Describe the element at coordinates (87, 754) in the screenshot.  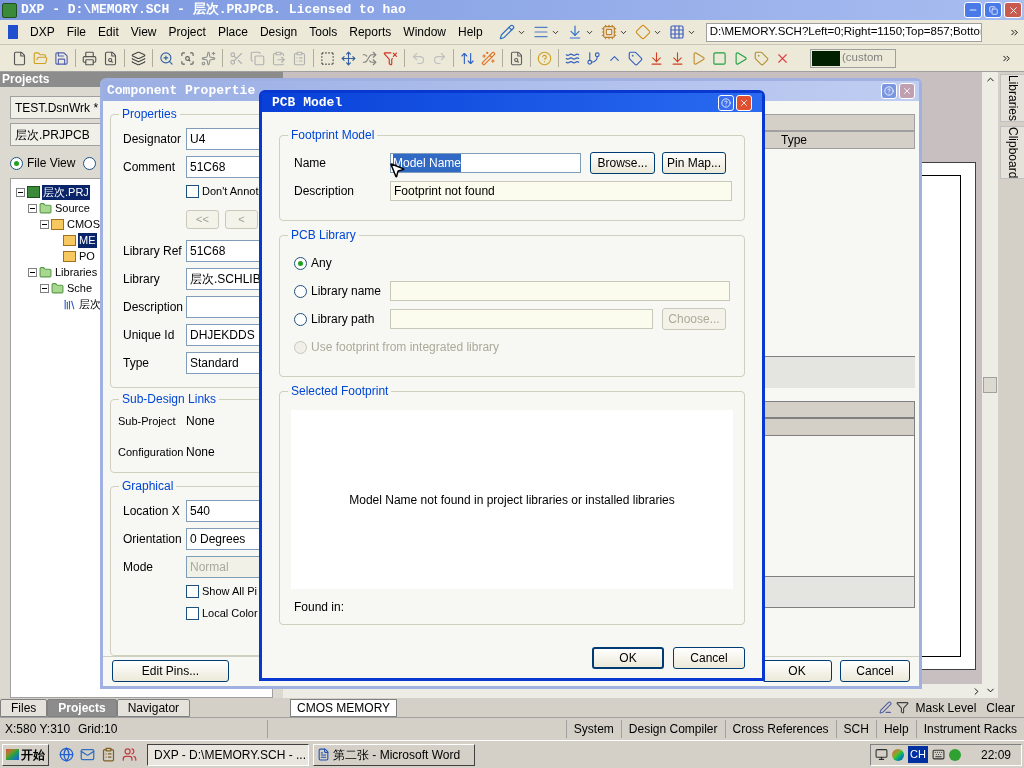
I see `mail-icon` at that location.